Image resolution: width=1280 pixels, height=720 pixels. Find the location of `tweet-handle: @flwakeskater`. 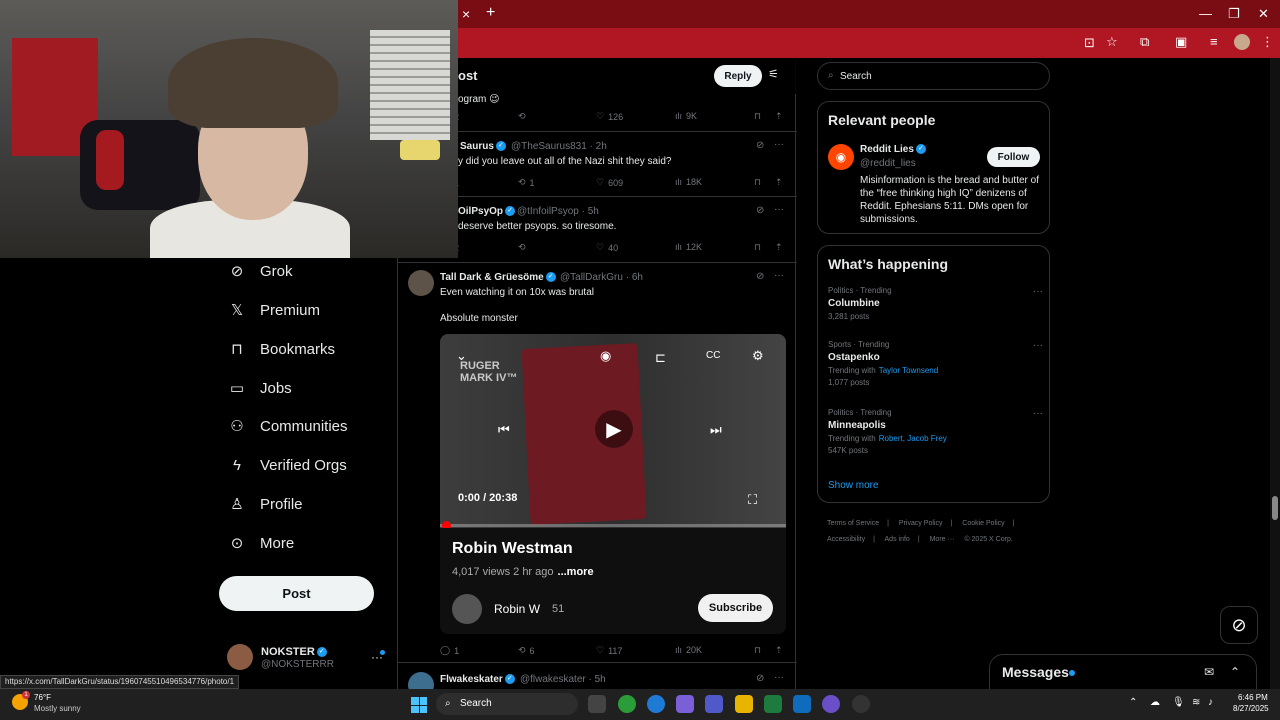

tweet-handle: @flwakeskater is located at coordinates (553, 679).